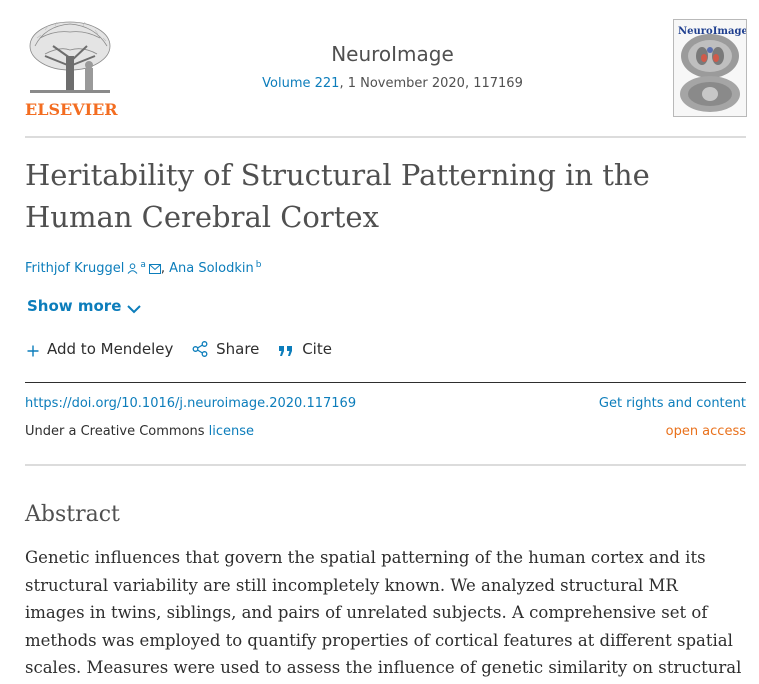 Image resolution: width=759 pixels, height=684 pixels. I want to click on rights-link: Get rights and content, so click(672, 403).